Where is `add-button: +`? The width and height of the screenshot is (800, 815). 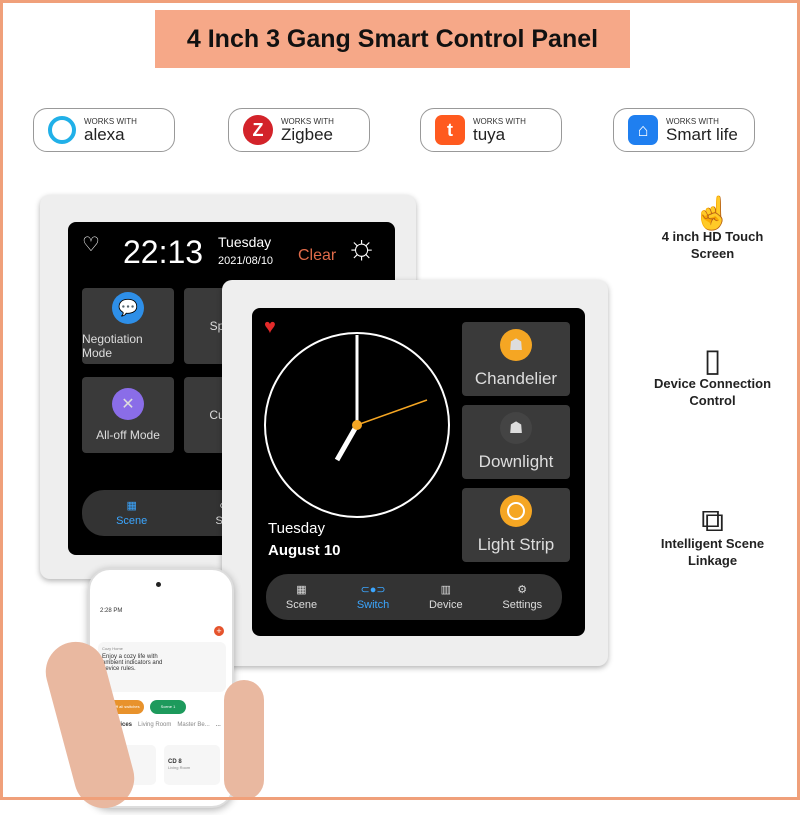
add-button: + is located at coordinates (219, 631).